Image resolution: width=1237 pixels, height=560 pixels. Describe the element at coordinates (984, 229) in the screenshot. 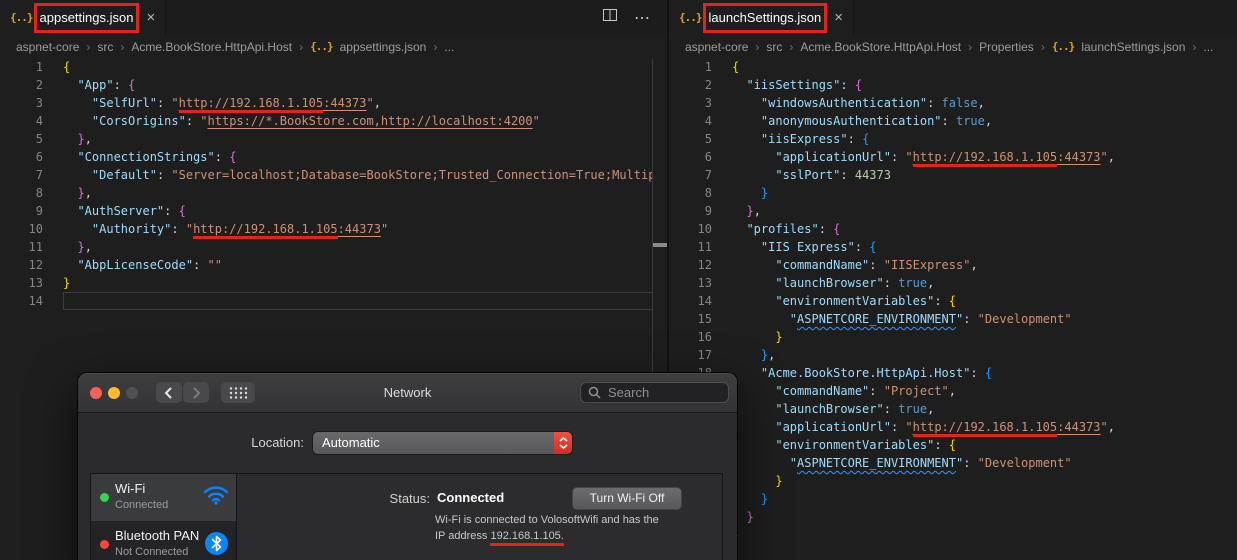

I see `code-line: "profiles": {` at that location.